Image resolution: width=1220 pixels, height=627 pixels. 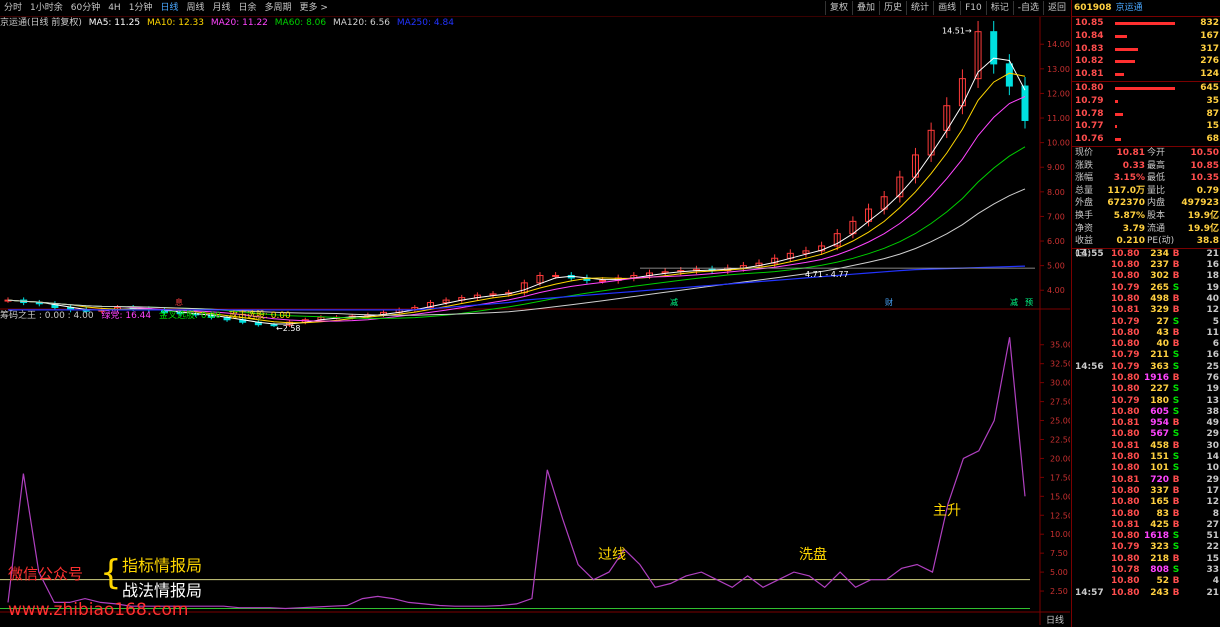 What do you see at coordinates (1146, 457) in the screenshot?
I see `tick-row: 10.80 151 S 14` at bounding box center [1146, 457].